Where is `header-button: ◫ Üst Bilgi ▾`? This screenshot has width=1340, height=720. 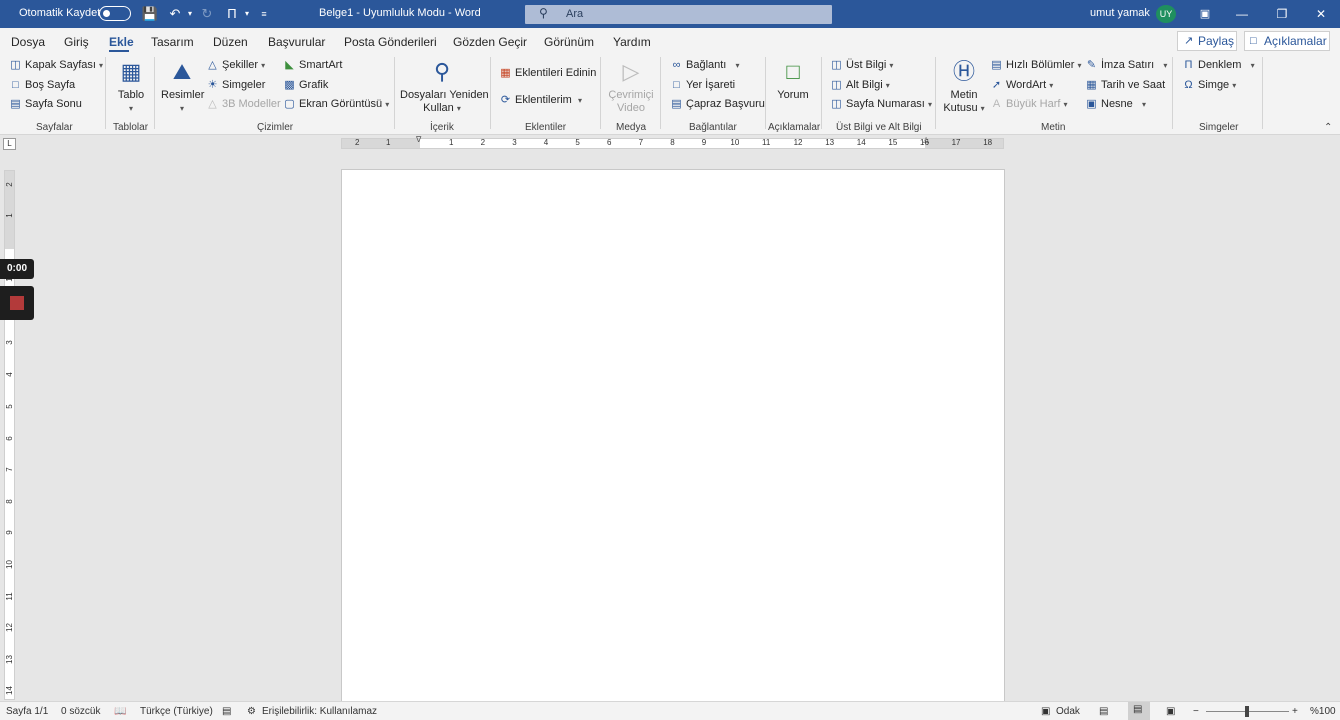 header-button: ◫ Üst Bilgi ▾ is located at coordinates (861, 65).